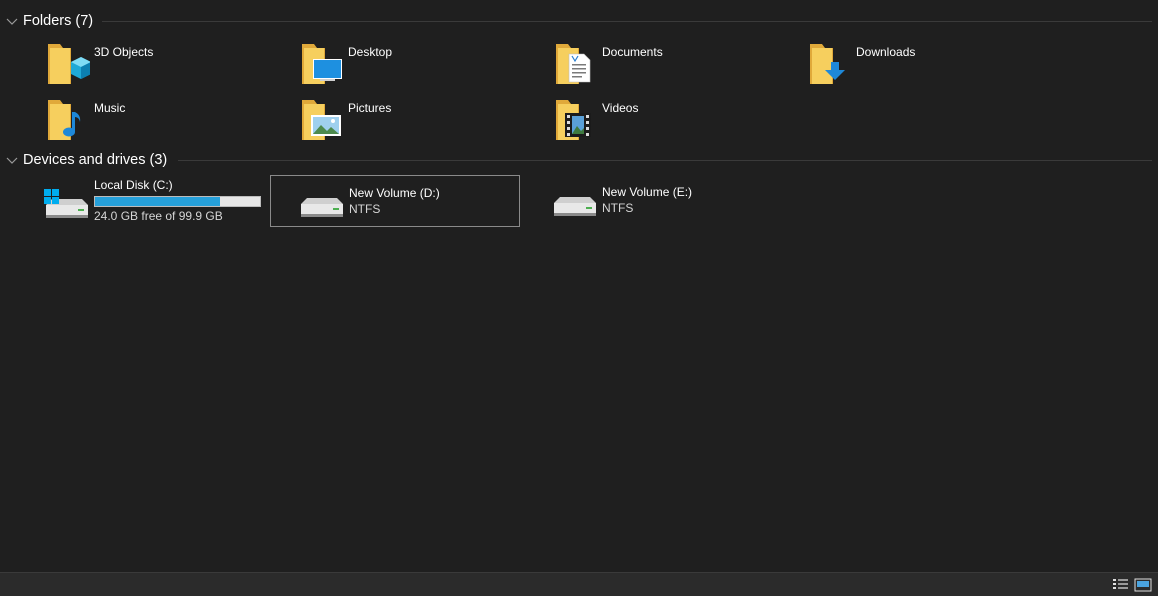  What do you see at coordinates (632, 52) in the screenshot?
I see `folder-label: Documents` at bounding box center [632, 52].